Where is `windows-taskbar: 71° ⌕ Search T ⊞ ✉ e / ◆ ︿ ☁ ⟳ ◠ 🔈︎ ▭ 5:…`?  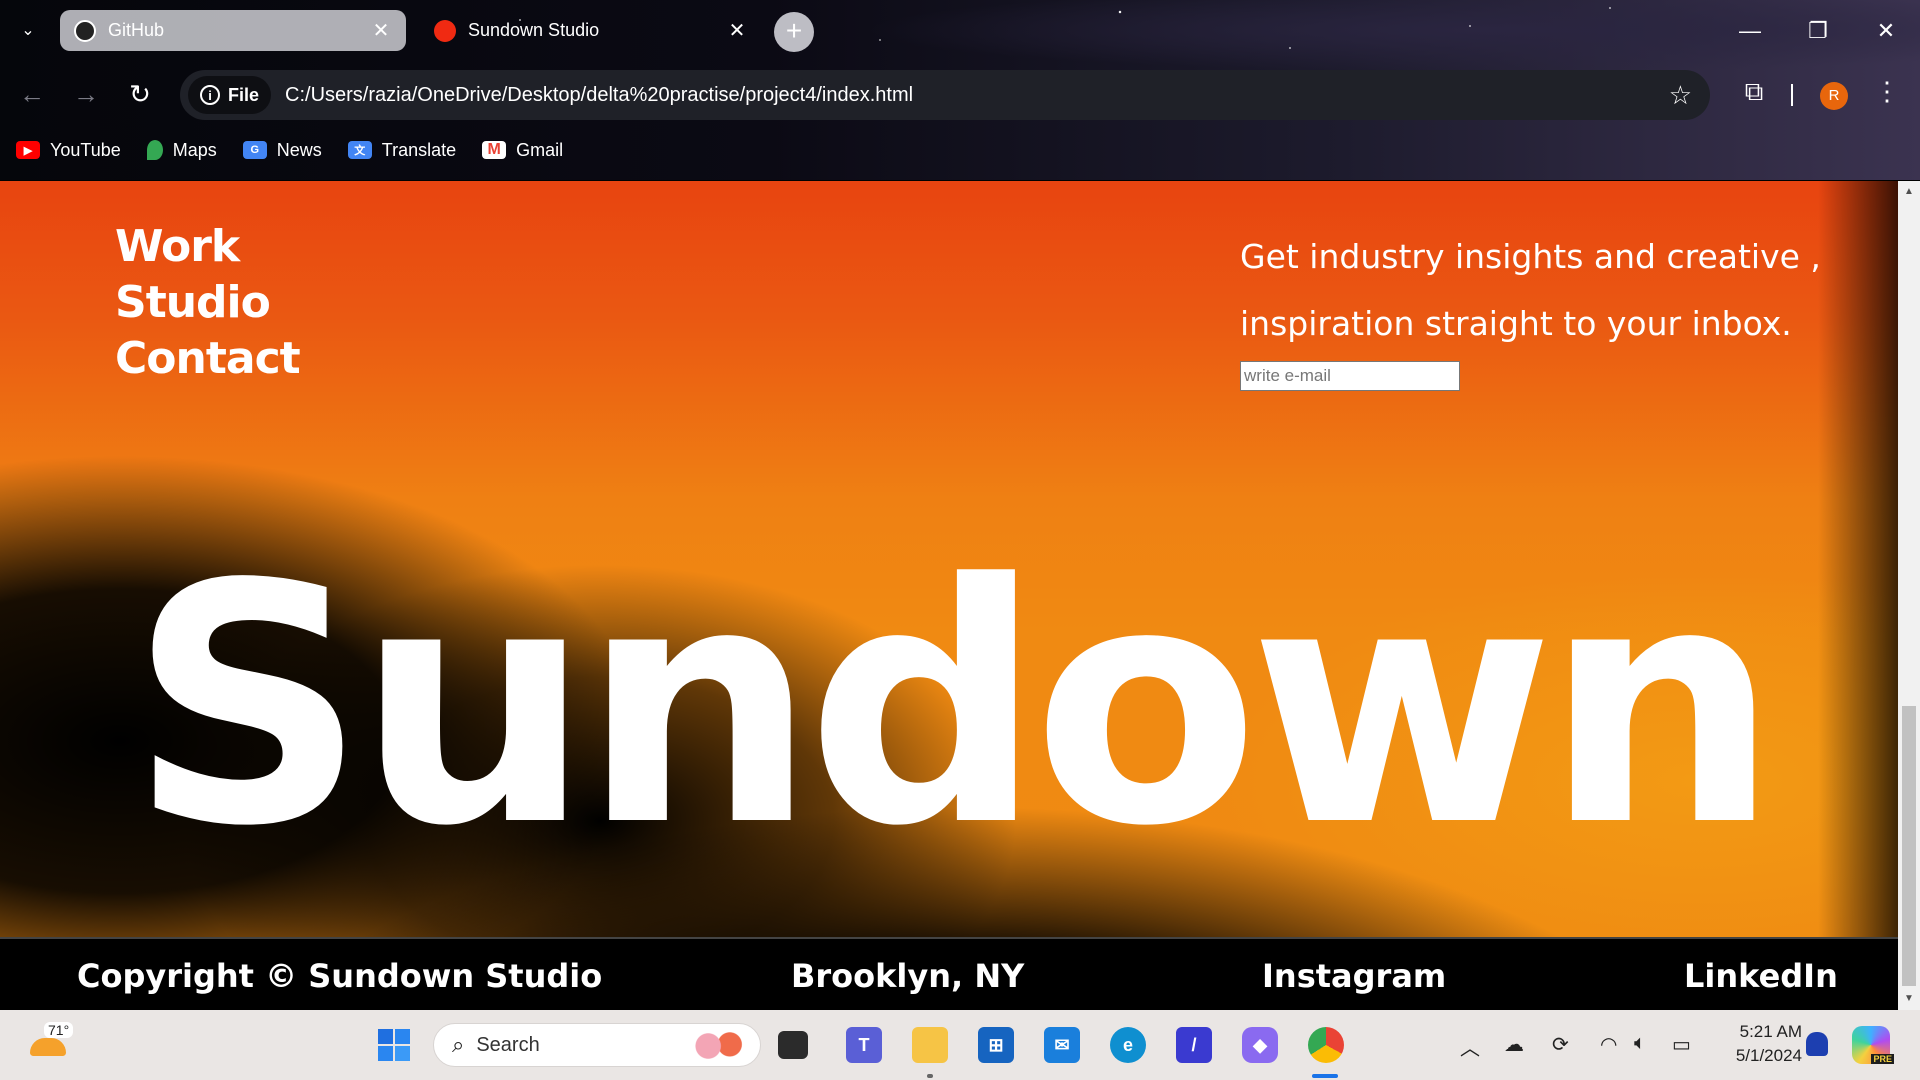 windows-taskbar: 71° ⌕ Search T ⊞ ✉ e / ◆ ︿ ☁ ⟳ ◠ 🔈︎ ▭ 5:… is located at coordinates (960, 1045).